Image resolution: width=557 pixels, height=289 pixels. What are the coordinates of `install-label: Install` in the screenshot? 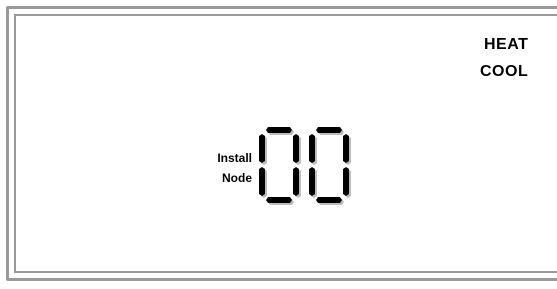 It's located at (234, 158).